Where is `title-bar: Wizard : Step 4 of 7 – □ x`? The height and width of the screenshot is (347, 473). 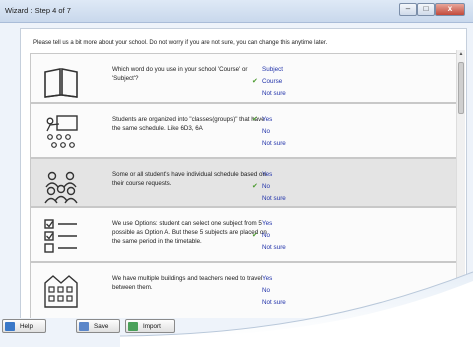 title-bar: Wizard : Step 4 of 7 – □ x is located at coordinates (236, 11).